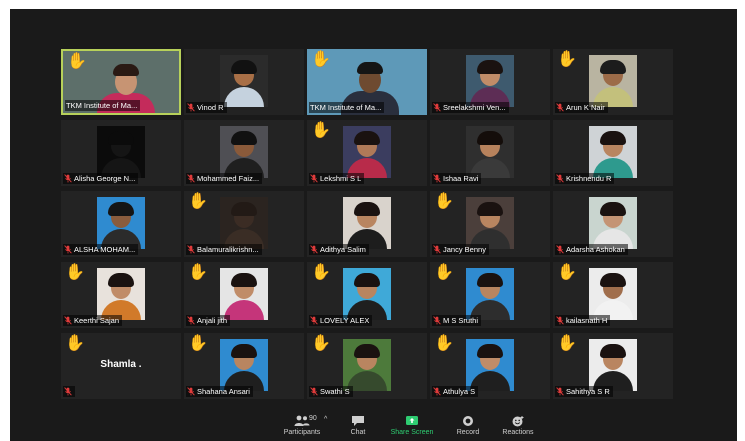 This screenshot has height=441, width=745. What do you see at coordinates (464, 249) in the screenshot?
I see `participant-name: Jancy Benny` at bounding box center [464, 249].